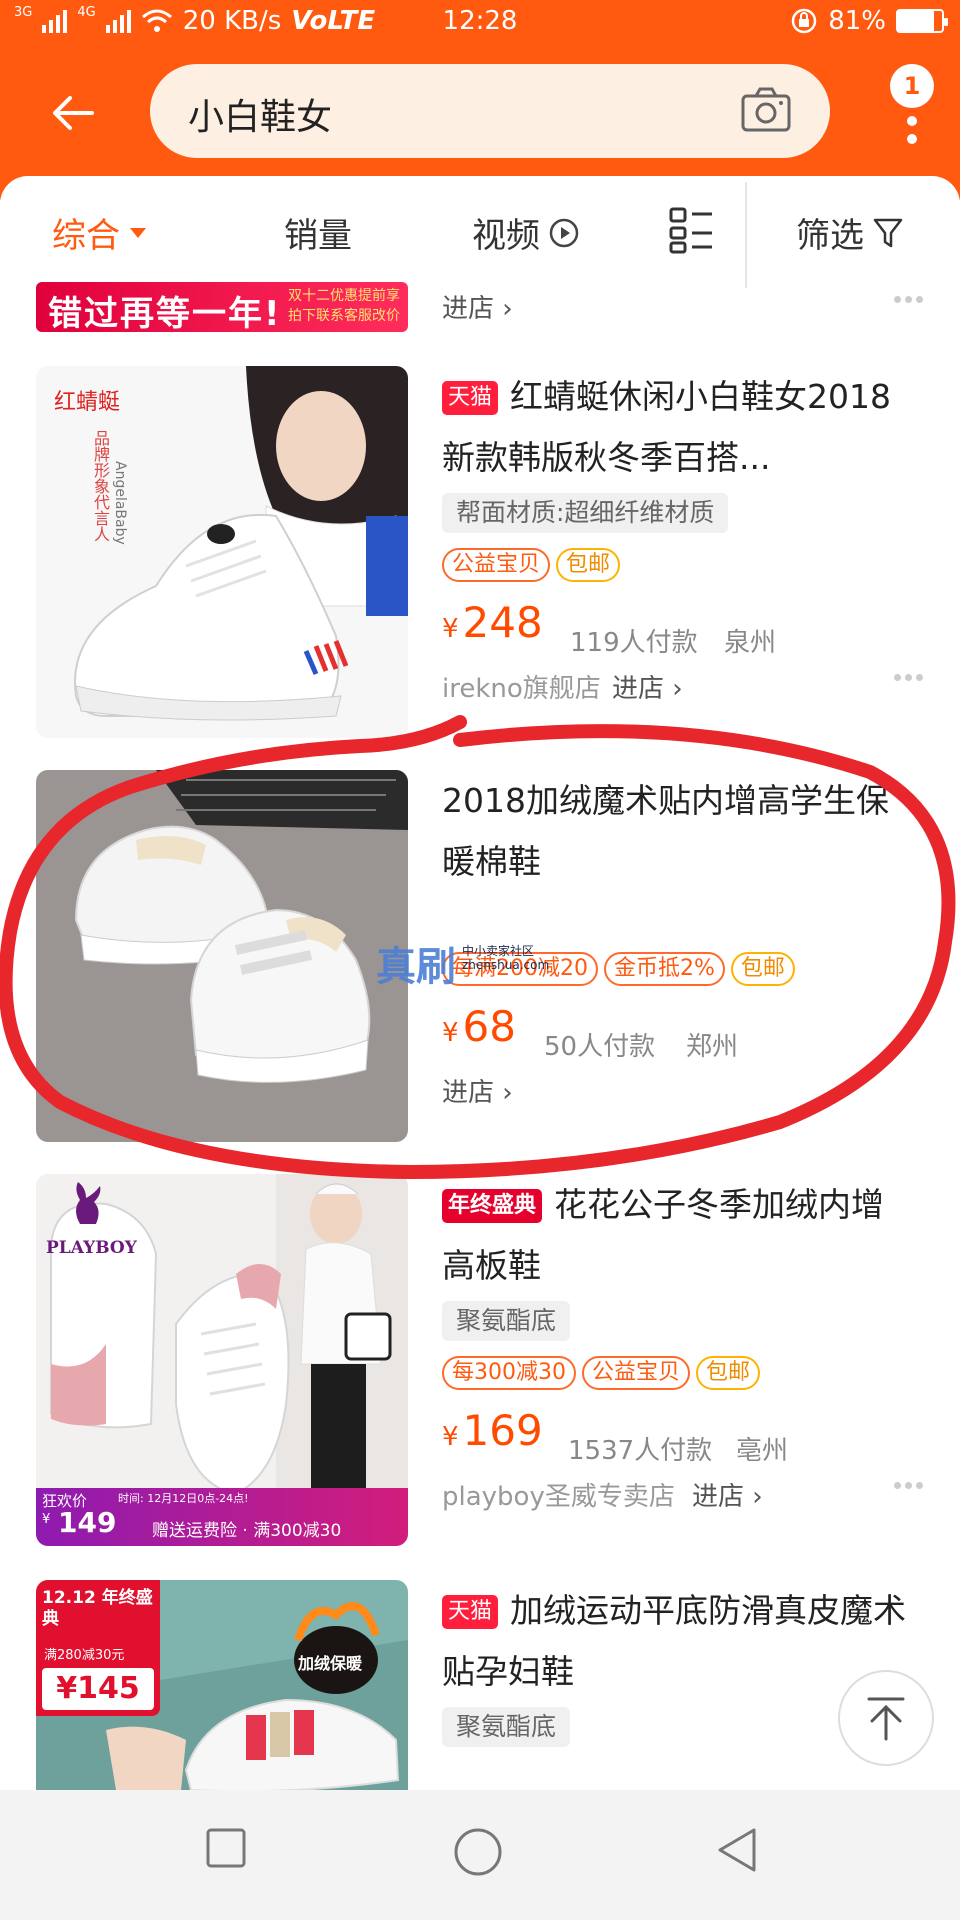 The height and width of the screenshot is (1920, 960). I want to click on promo-tags: 每300减30 公益宝贝 包邮, so click(601, 1373).